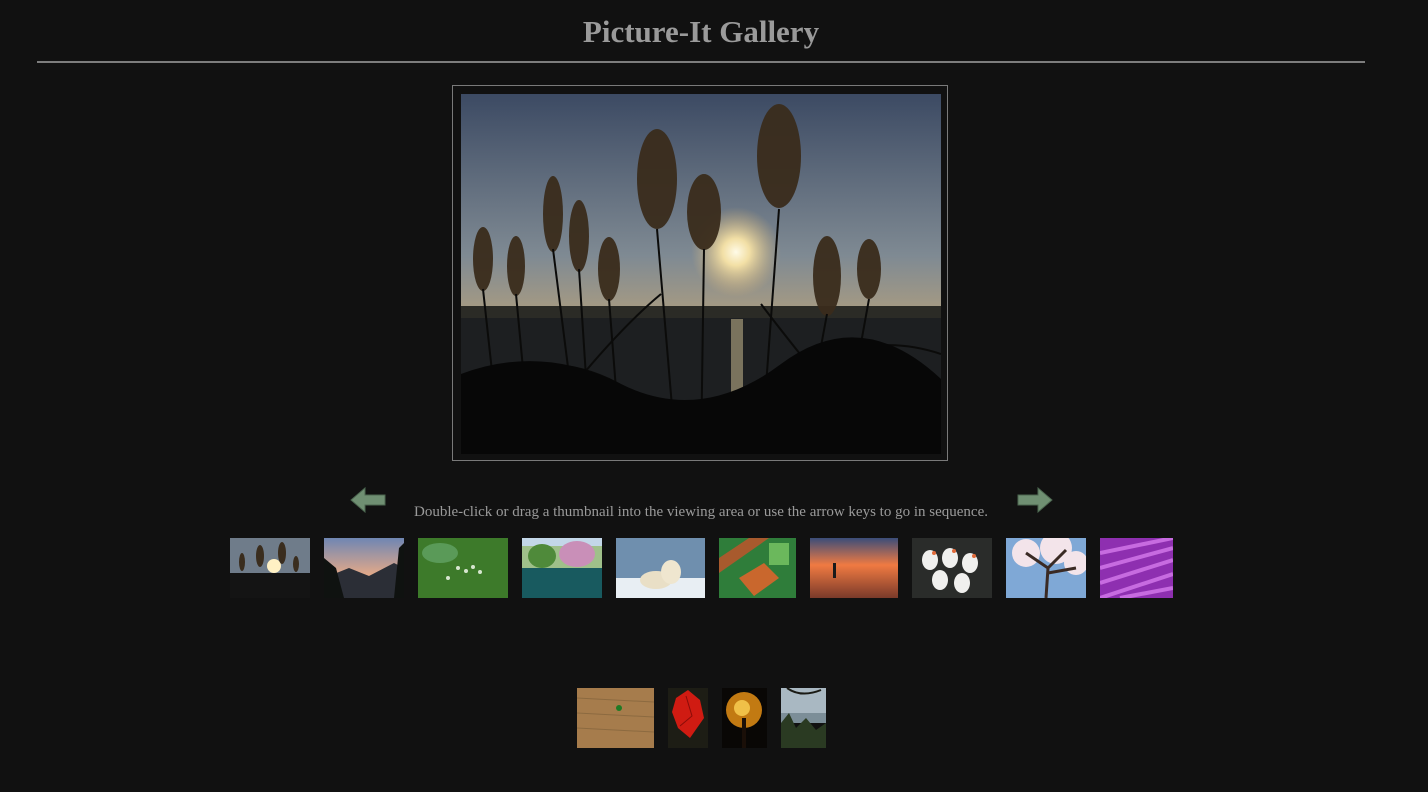 This screenshot has height=792, width=1428. What do you see at coordinates (463, 568) in the screenshot?
I see `thumbnail-green-pond` at bounding box center [463, 568].